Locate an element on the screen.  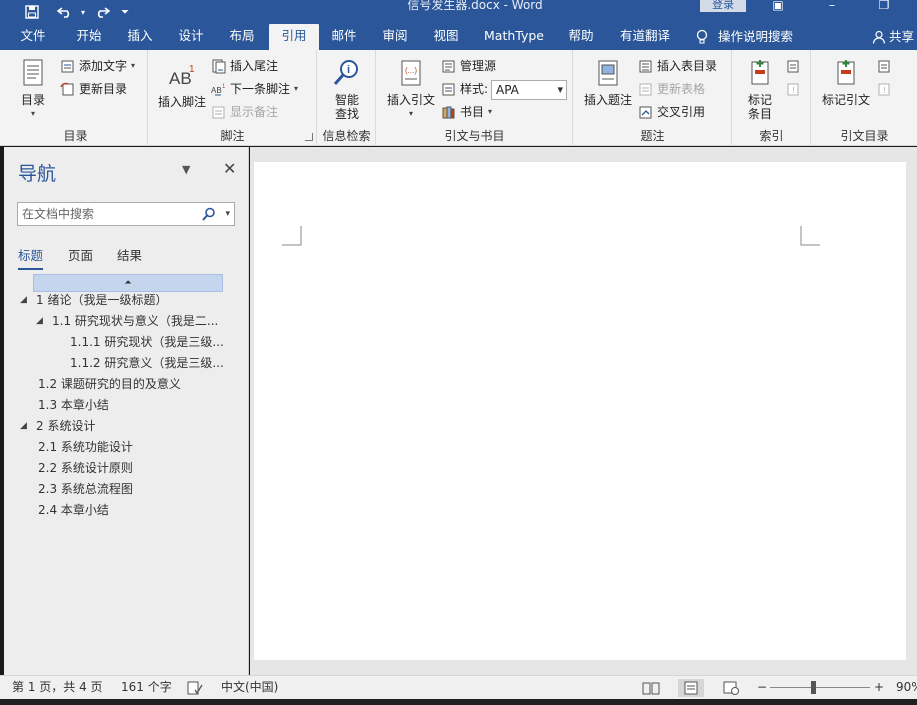
insert-table-of-authorities-button is located at coordinates (883, 66).